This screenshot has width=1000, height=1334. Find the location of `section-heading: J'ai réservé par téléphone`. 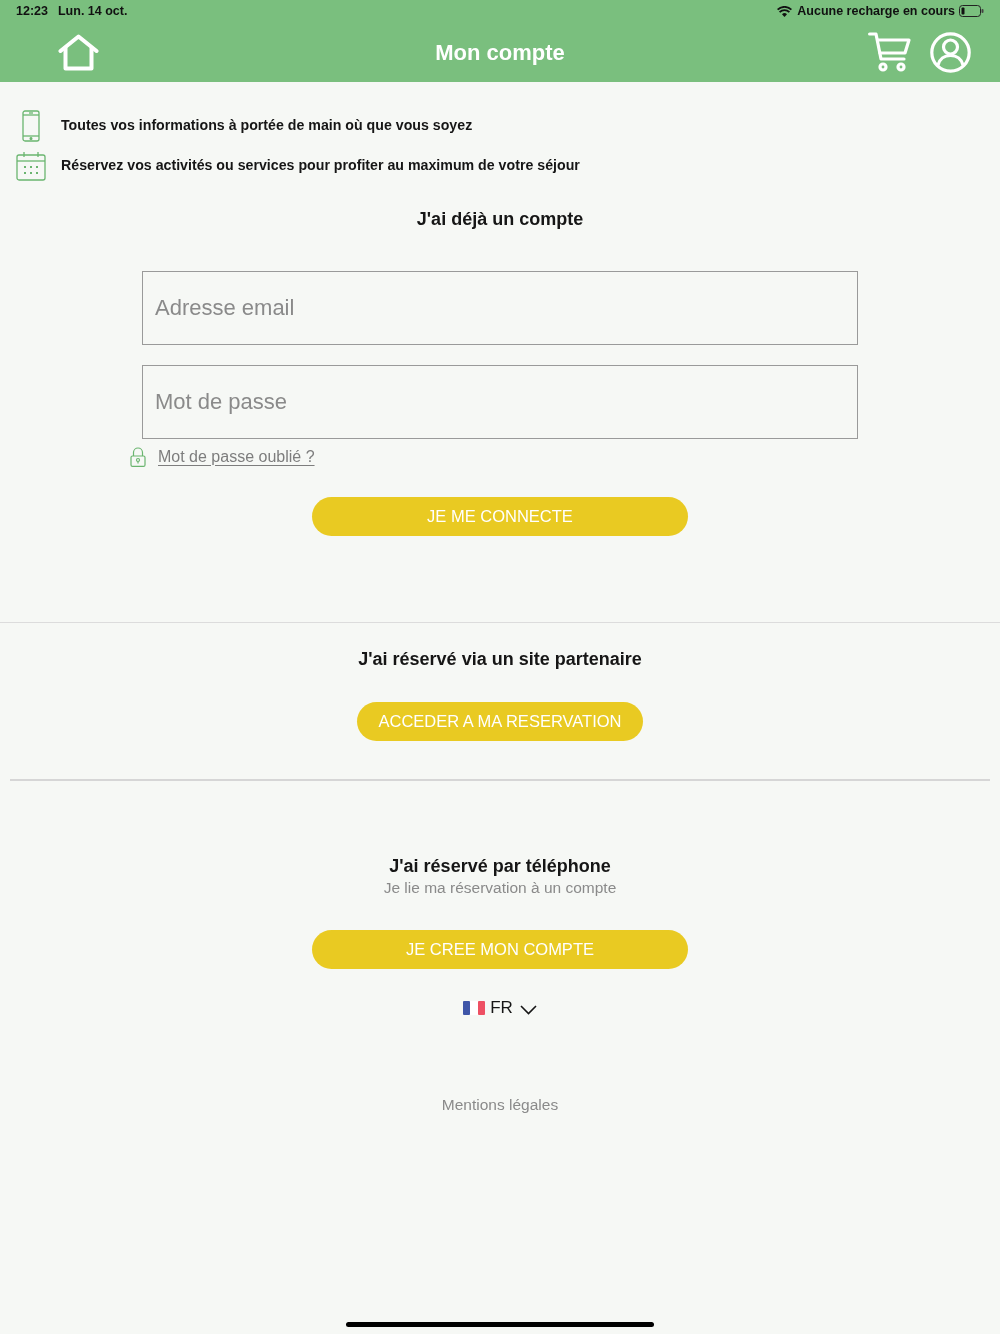

section-heading: J'ai réservé par téléphone is located at coordinates (500, 866).